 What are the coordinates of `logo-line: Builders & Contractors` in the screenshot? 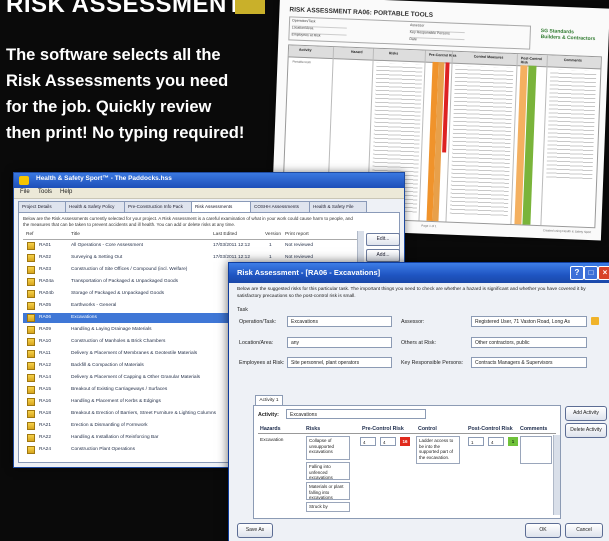 It's located at (568, 38).